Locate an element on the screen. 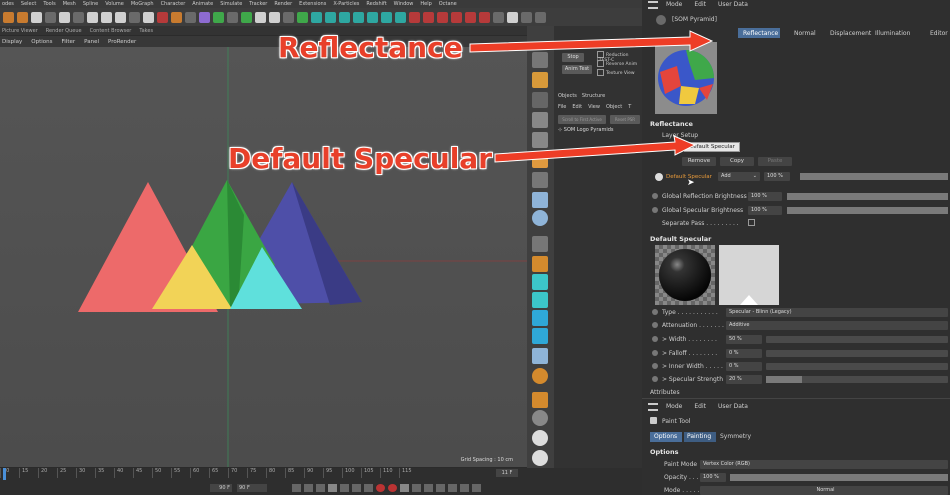 This screenshot has width=950, height=495. default-specular-arrow is located at coordinates (595, 149).